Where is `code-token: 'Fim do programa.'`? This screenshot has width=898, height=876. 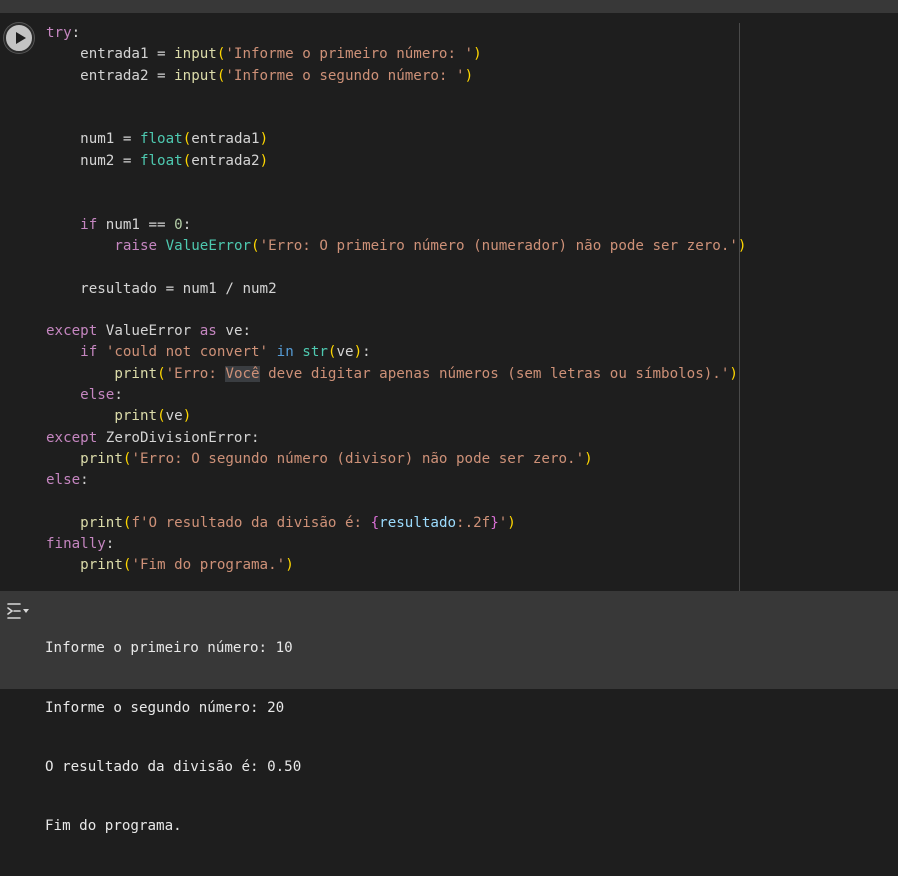
code-token: 'Fim do programa.' is located at coordinates (208, 565).